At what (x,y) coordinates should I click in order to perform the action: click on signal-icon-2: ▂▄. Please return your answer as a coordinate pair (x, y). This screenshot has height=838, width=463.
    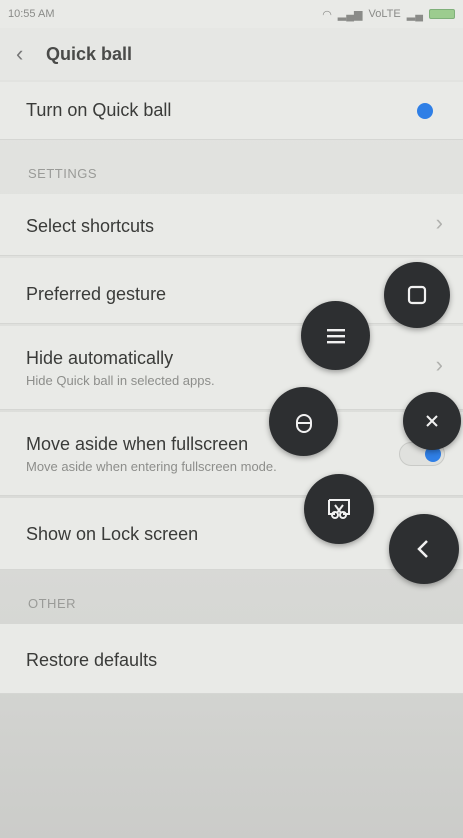
    Looking at the image, I should click on (414, 14).